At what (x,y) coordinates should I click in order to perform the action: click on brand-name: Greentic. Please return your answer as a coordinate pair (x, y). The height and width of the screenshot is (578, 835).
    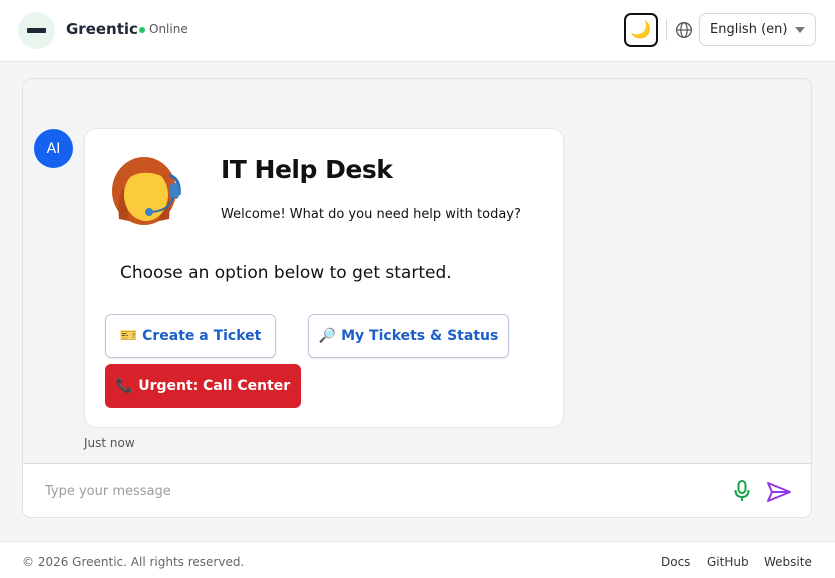
    Looking at the image, I should click on (102, 29).